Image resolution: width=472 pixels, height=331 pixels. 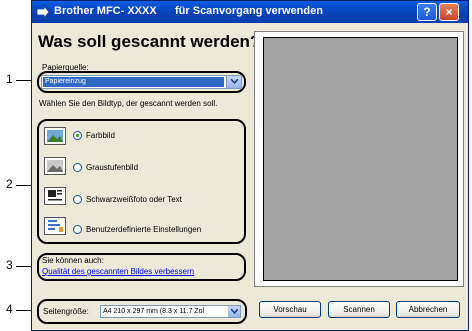 What do you see at coordinates (100, 135) in the screenshot?
I see `option-label: Farbbild` at bounding box center [100, 135].